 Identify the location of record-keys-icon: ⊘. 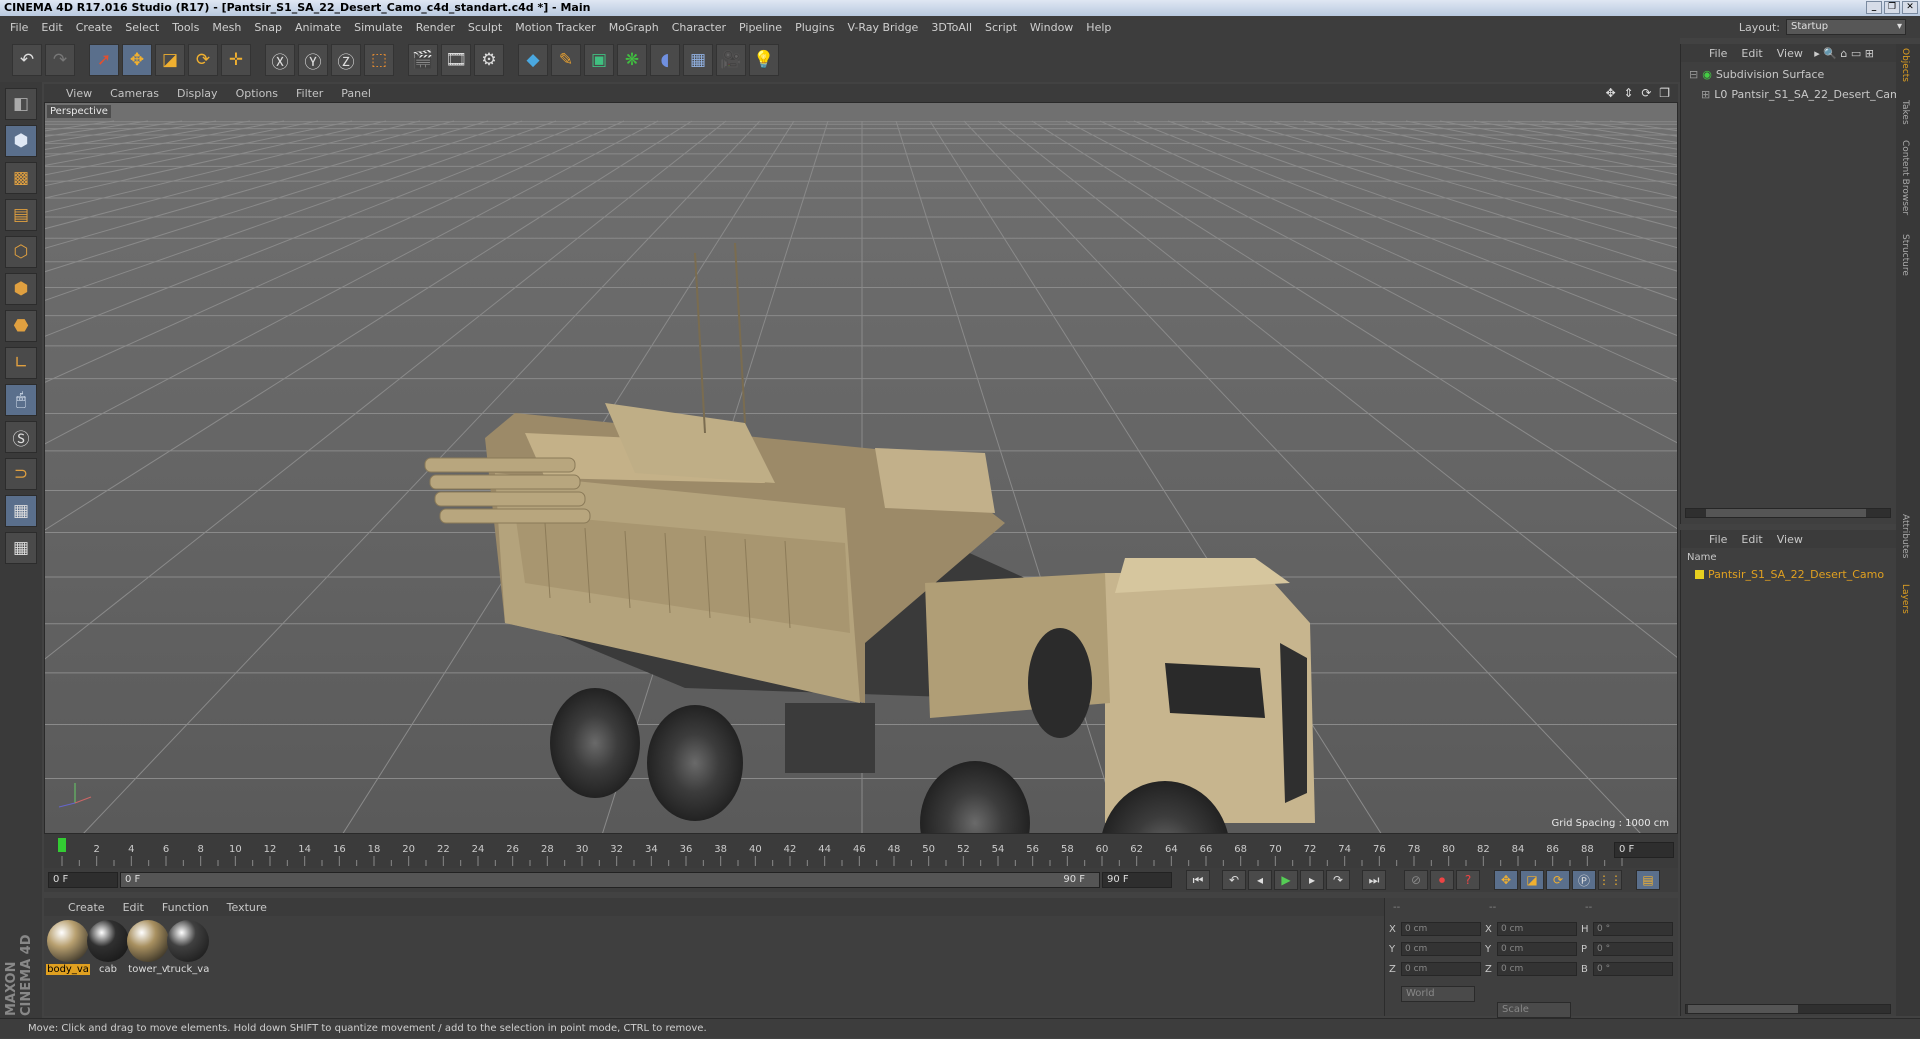
(1416, 880).